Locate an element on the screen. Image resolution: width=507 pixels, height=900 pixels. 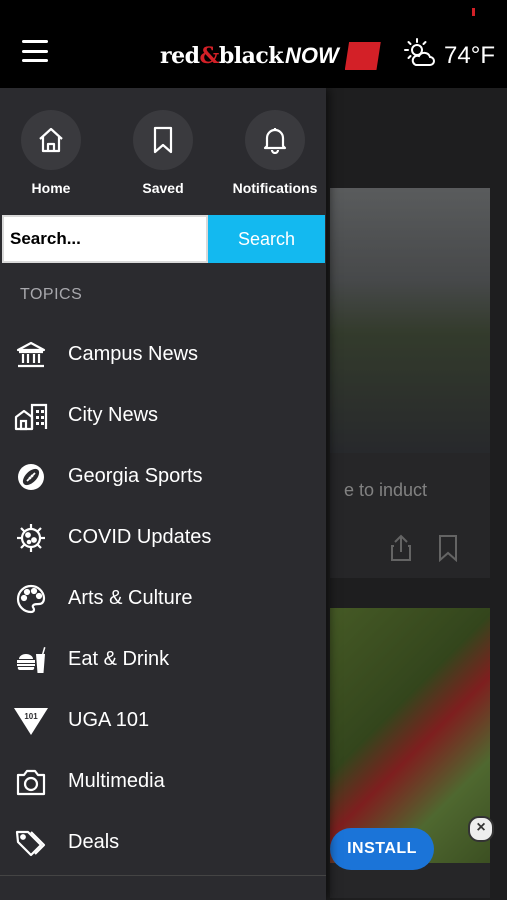
topic-label: Georgia Sports is located at coordinates (135, 476).